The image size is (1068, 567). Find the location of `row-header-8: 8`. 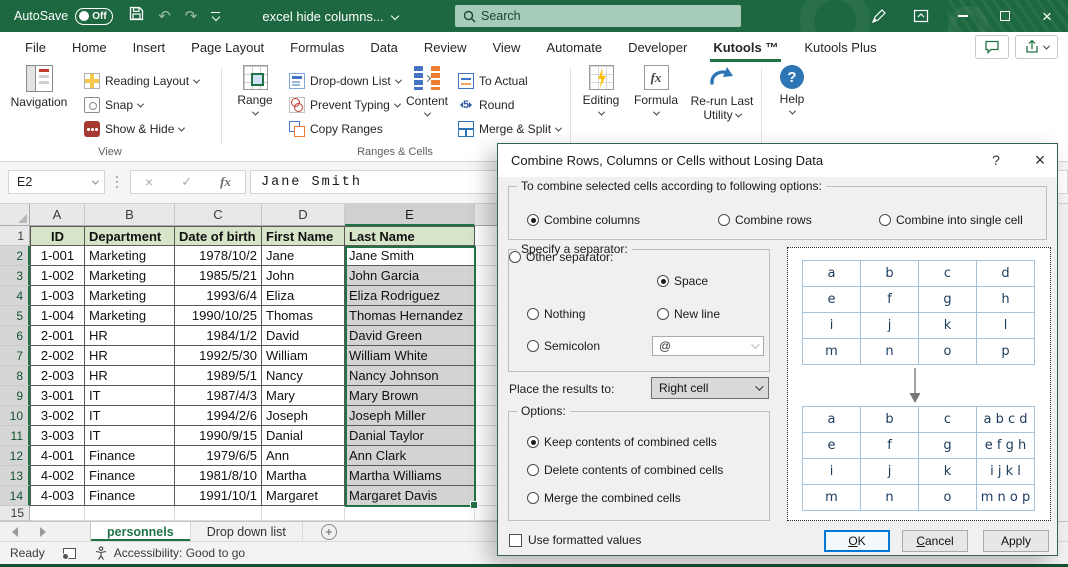

row-header-8: 8 is located at coordinates (15, 376).